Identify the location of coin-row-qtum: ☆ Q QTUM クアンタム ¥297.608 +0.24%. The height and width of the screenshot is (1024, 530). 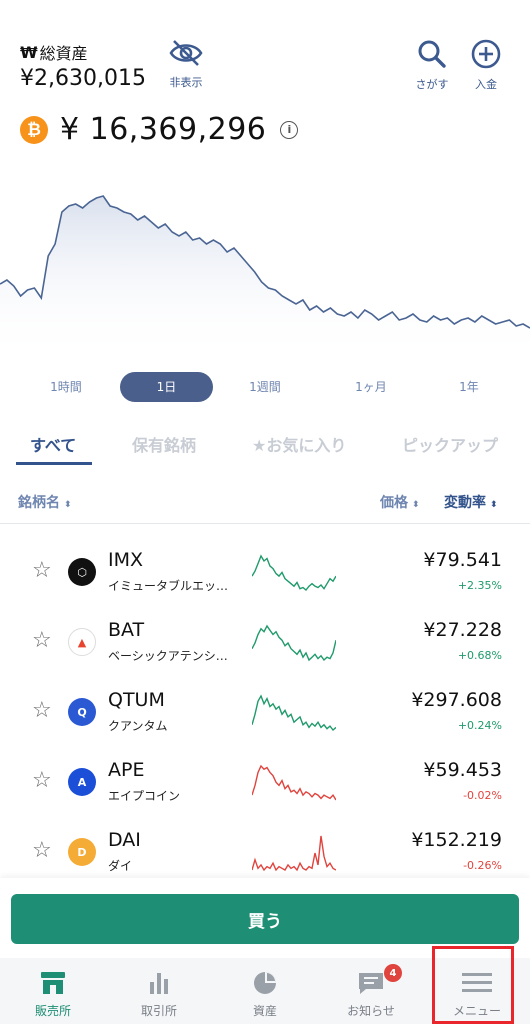
(265, 711).